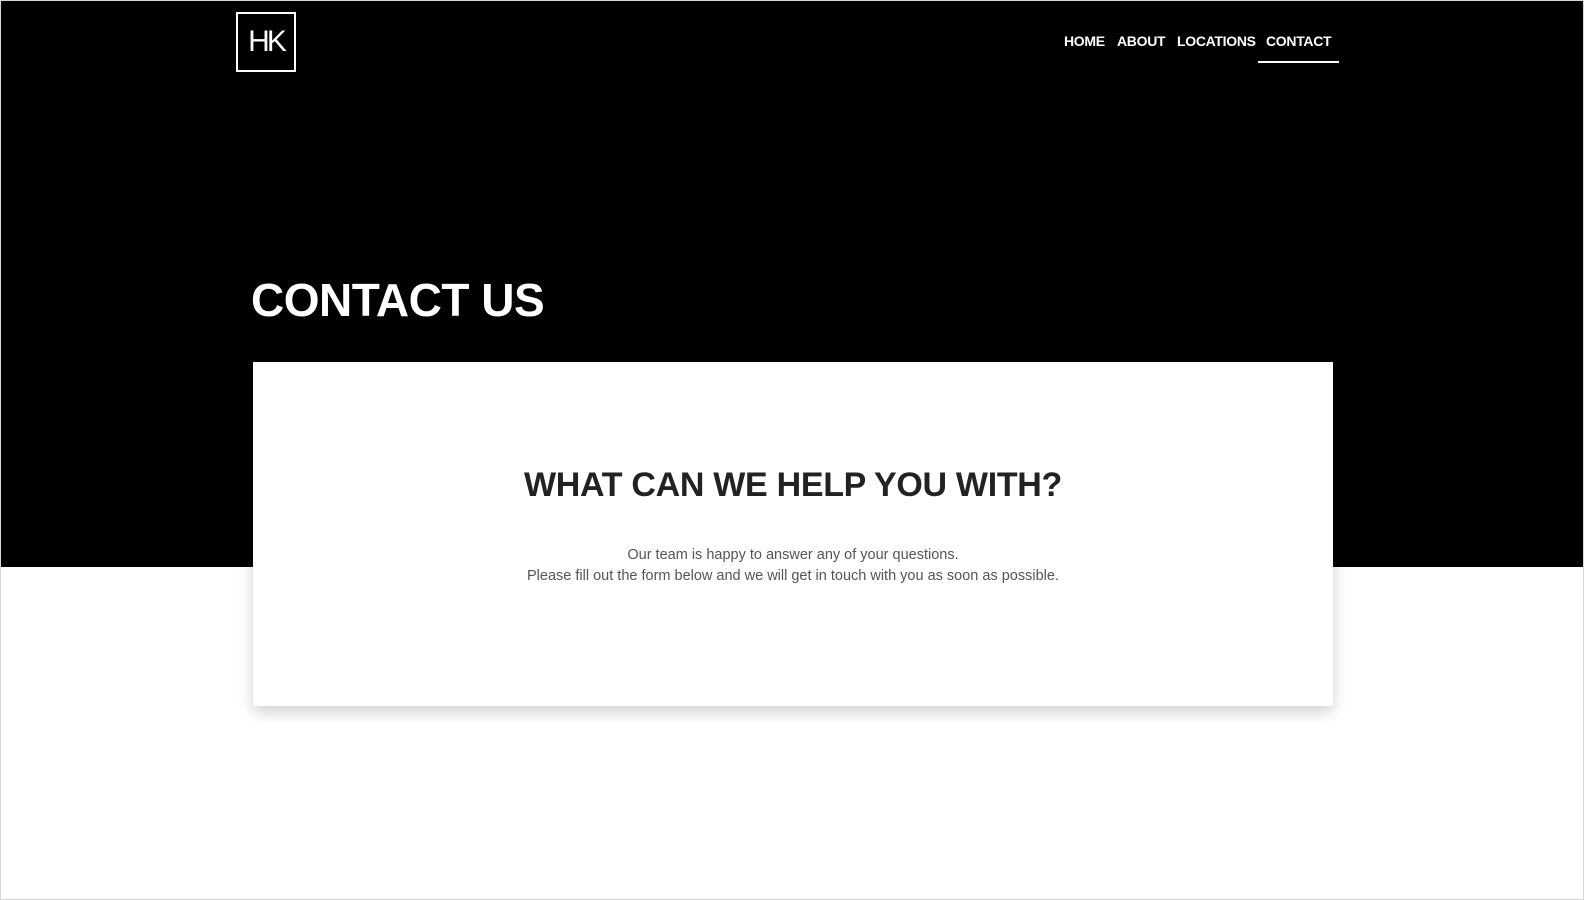 This screenshot has width=1584, height=900. What do you see at coordinates (1084, 46) in the screenshot?
I see `nav-home: HOME` at bounding box center [1084, 46].